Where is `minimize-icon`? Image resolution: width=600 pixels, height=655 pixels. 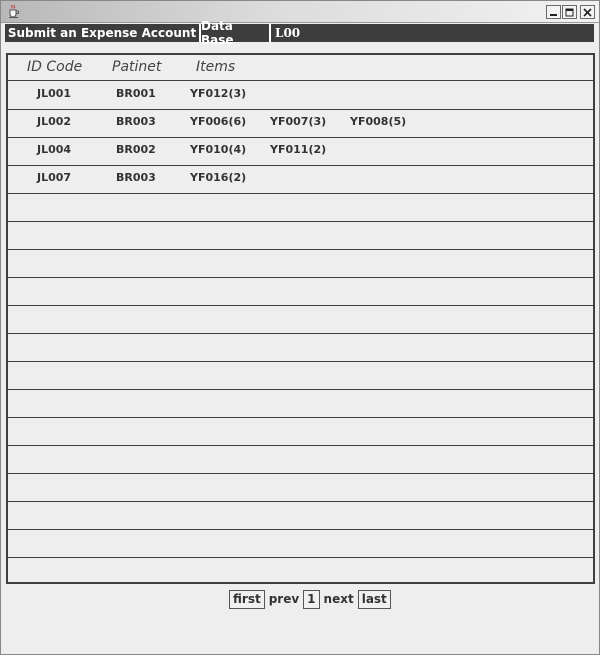 minimize-icon is located at coordinates (553, 14).